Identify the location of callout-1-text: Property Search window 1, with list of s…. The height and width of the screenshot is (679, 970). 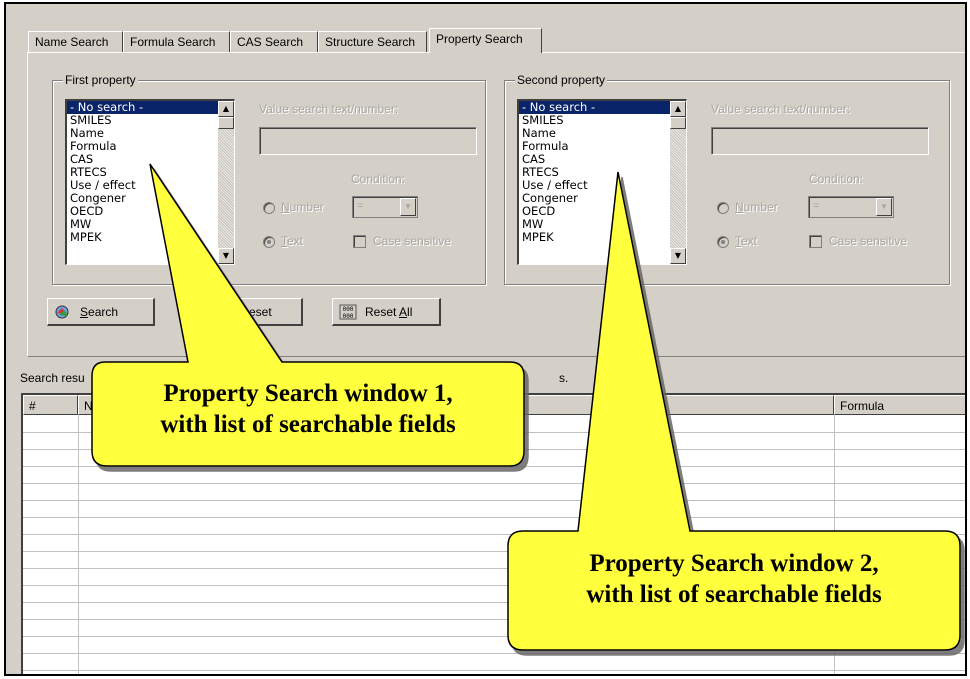
(308, 409).